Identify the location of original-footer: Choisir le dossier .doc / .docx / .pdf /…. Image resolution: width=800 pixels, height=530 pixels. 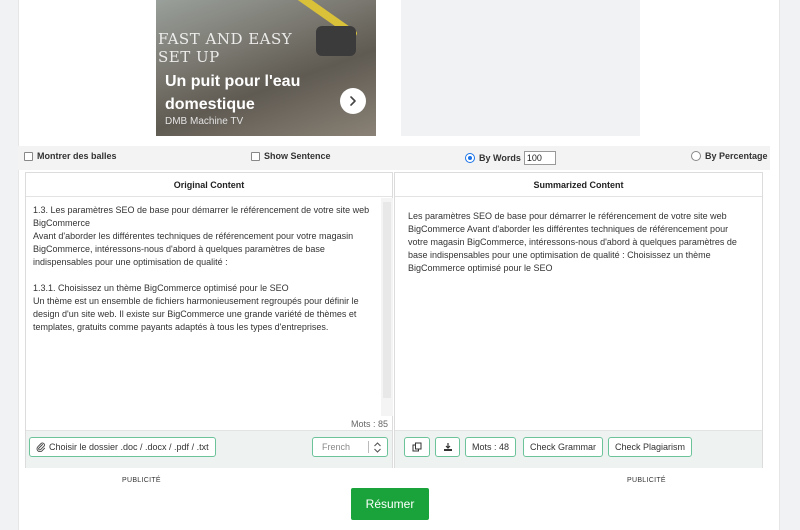
(209, 449).